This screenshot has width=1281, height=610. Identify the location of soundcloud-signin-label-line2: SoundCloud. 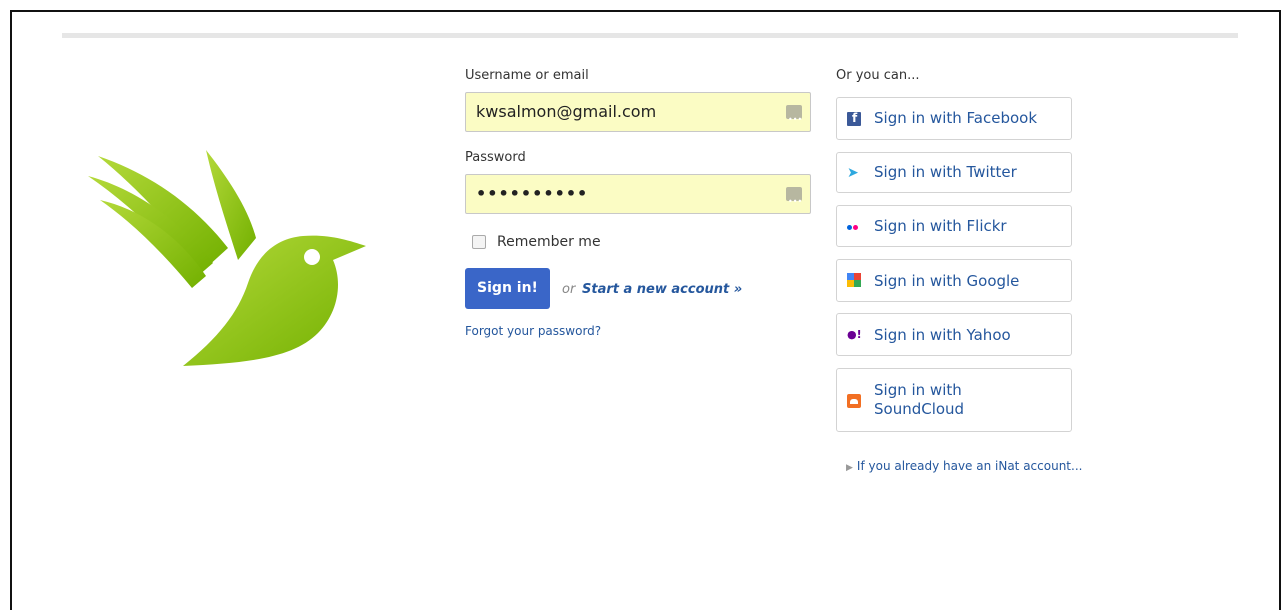
(919, 409).